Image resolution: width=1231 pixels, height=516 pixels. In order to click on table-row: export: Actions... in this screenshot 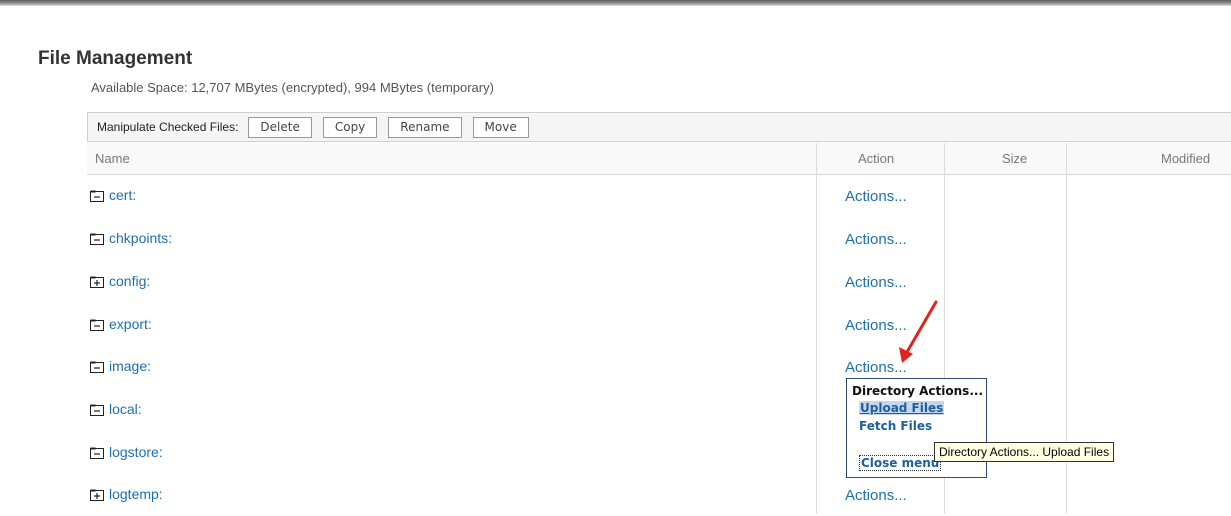, I will do `click(659, 325)`.